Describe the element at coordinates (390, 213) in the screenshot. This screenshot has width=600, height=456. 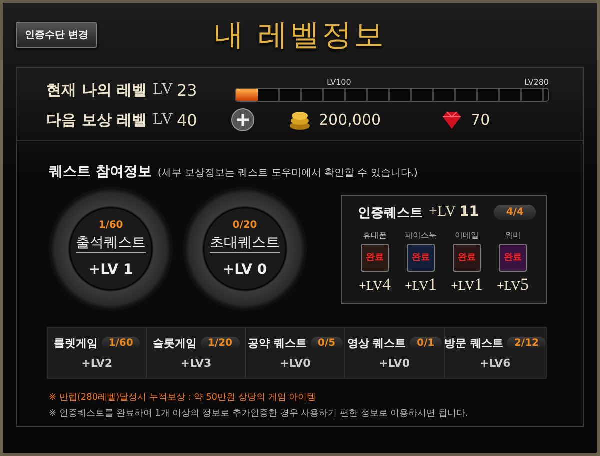
I see `auth-quest-title: 인증퀘스트` at that location.